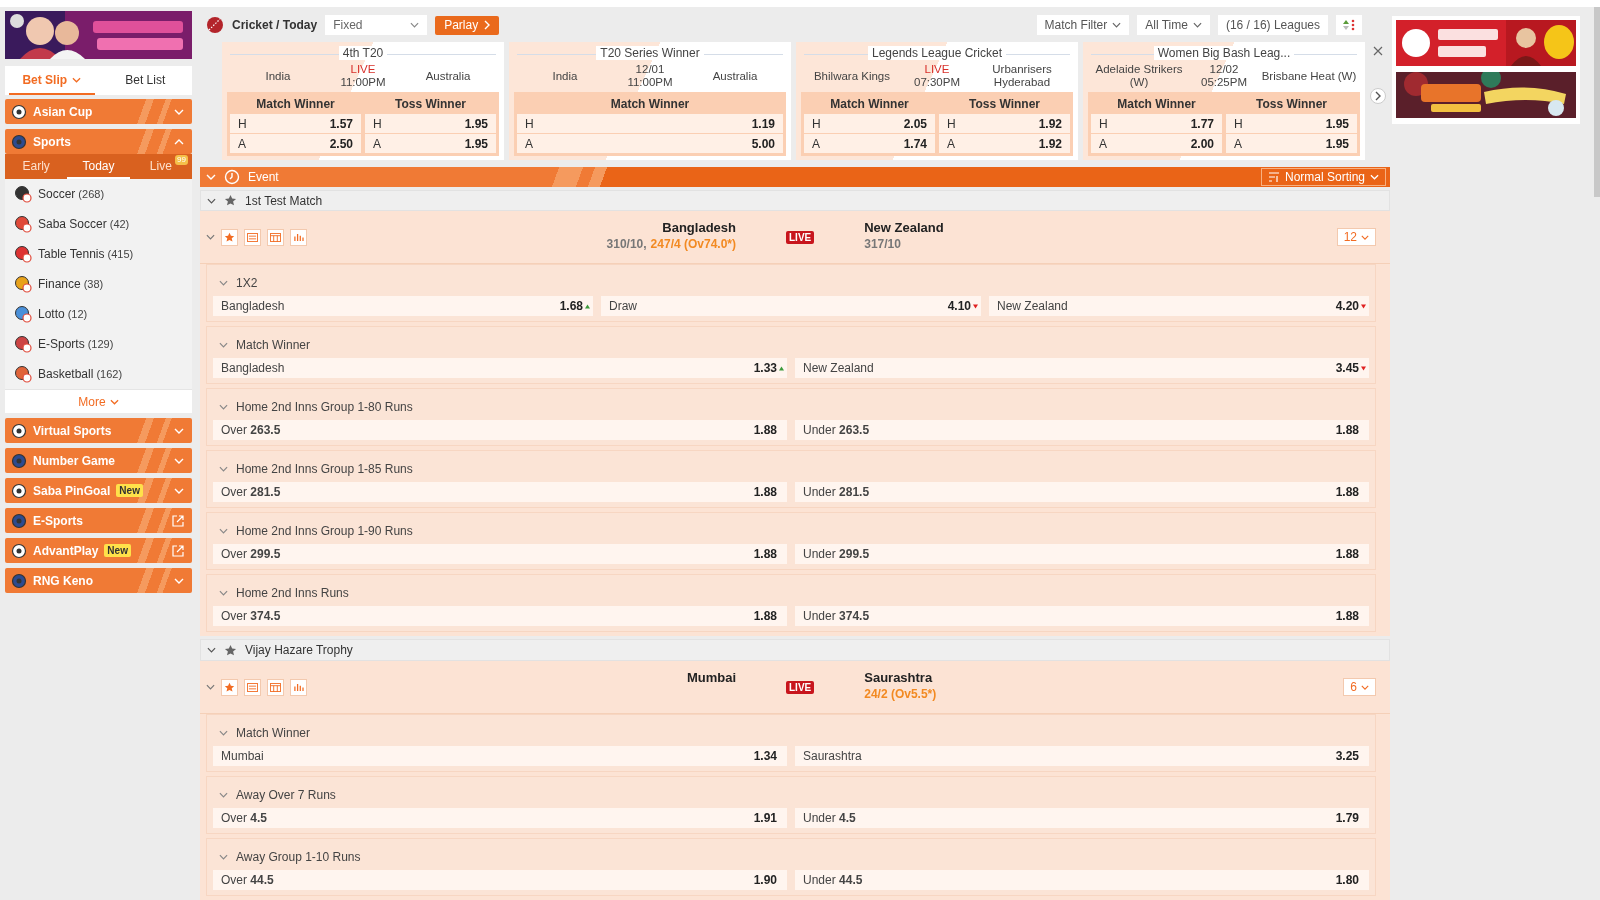  What do you see at coordinates (1082, 756) in the screenshot?
I see `odds-selection: Saurashtra 3.25` at bounding box center [1082, 756].